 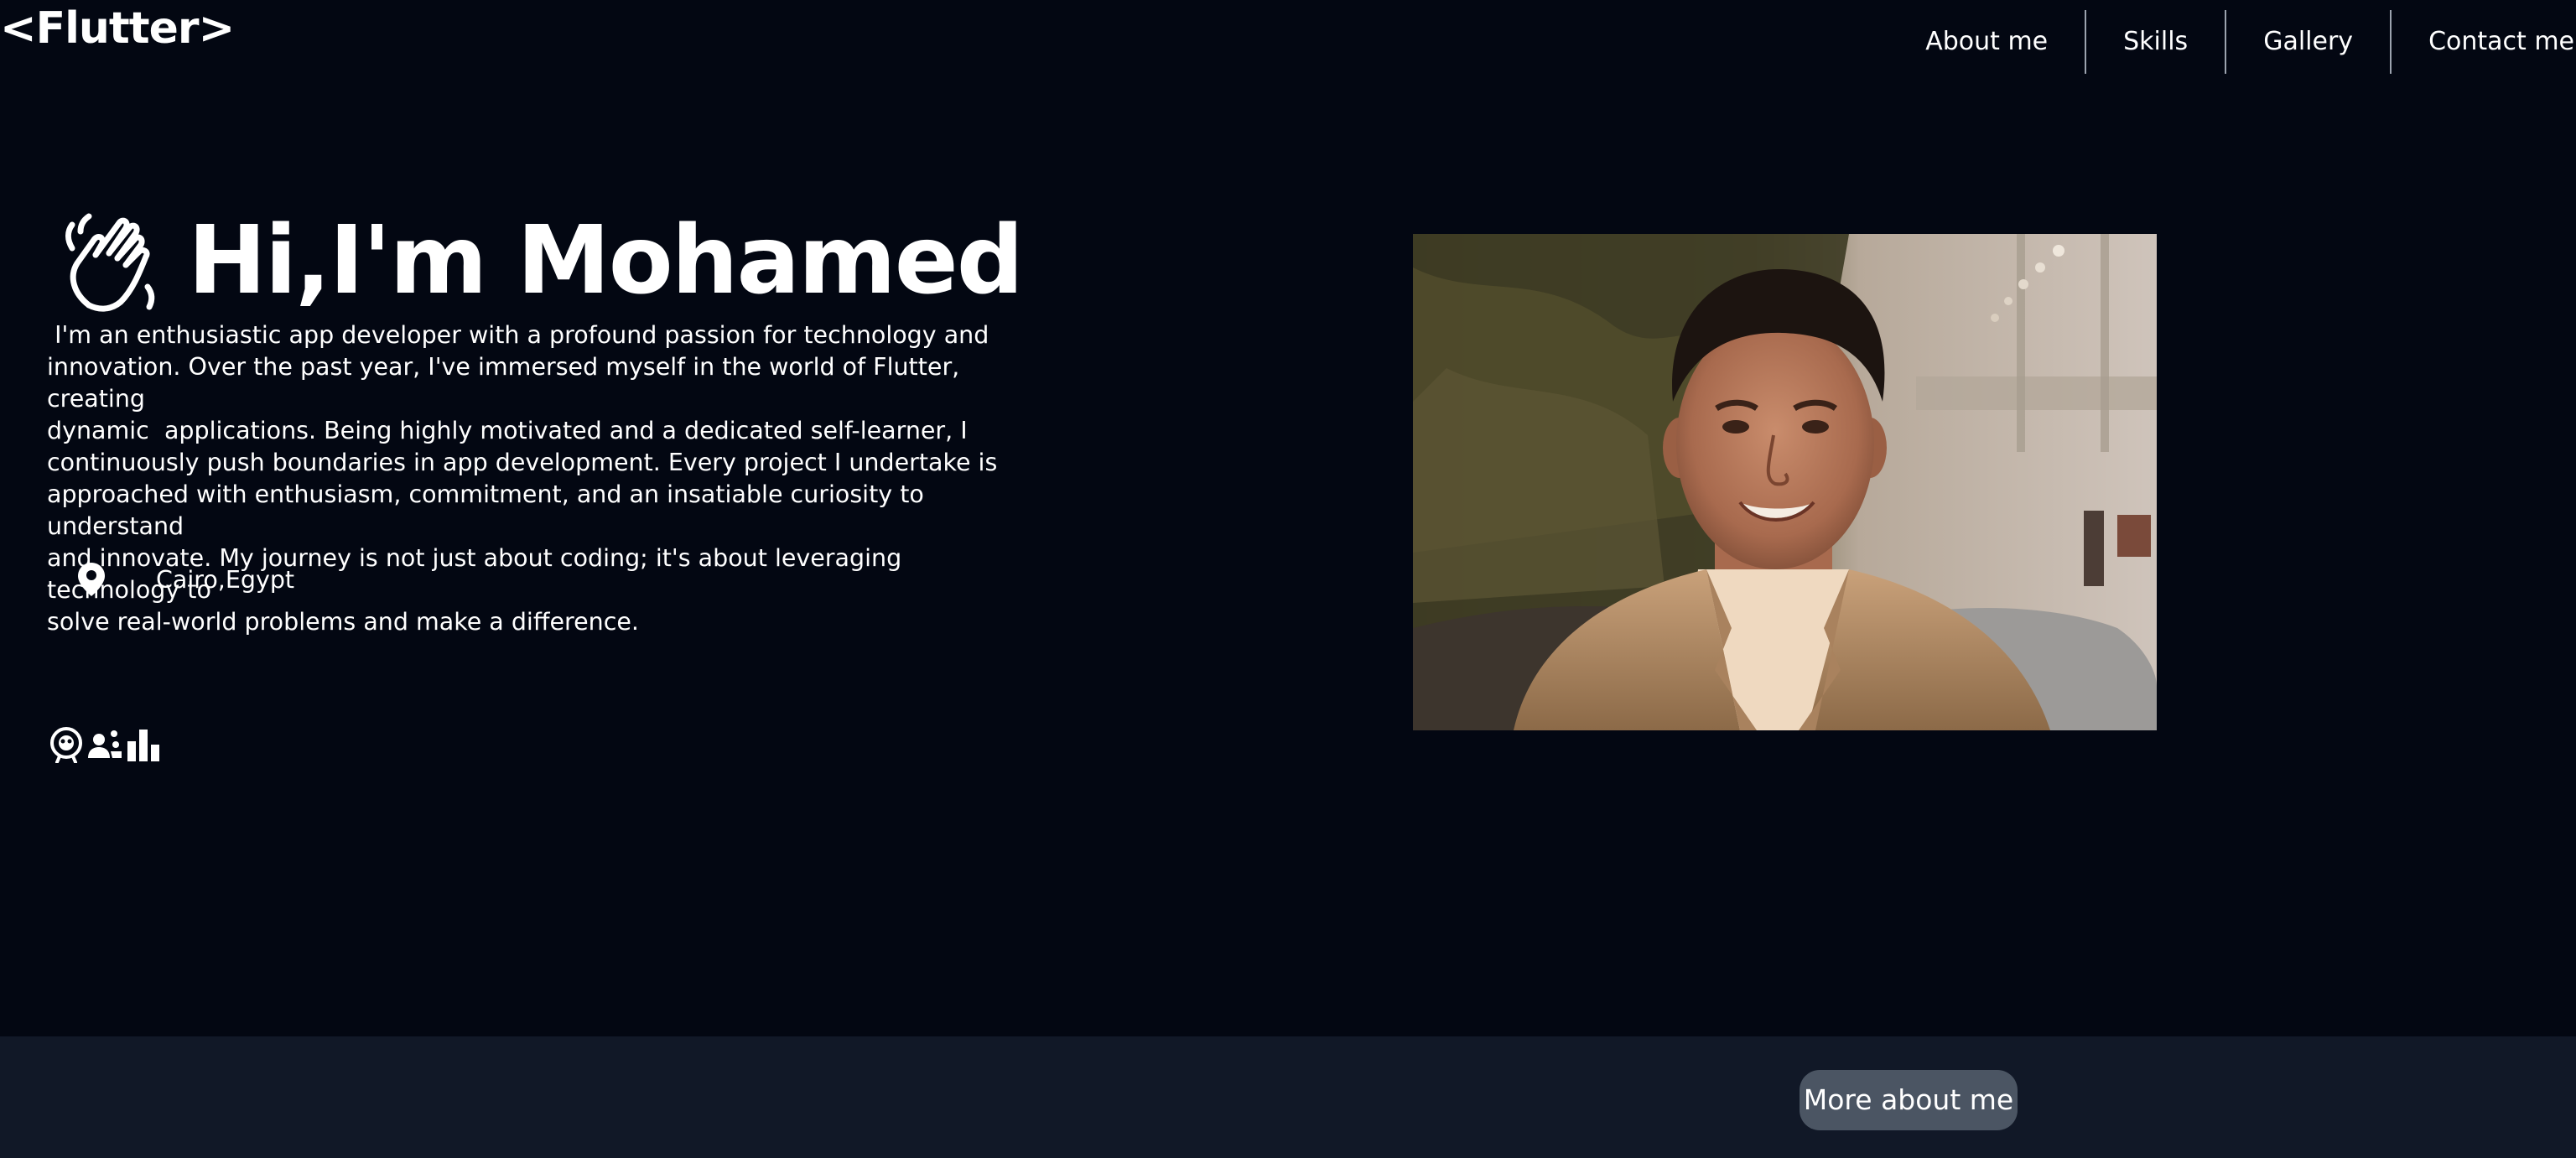 I want to click on nav-about-me: About me, so click(x=1987, y=42).